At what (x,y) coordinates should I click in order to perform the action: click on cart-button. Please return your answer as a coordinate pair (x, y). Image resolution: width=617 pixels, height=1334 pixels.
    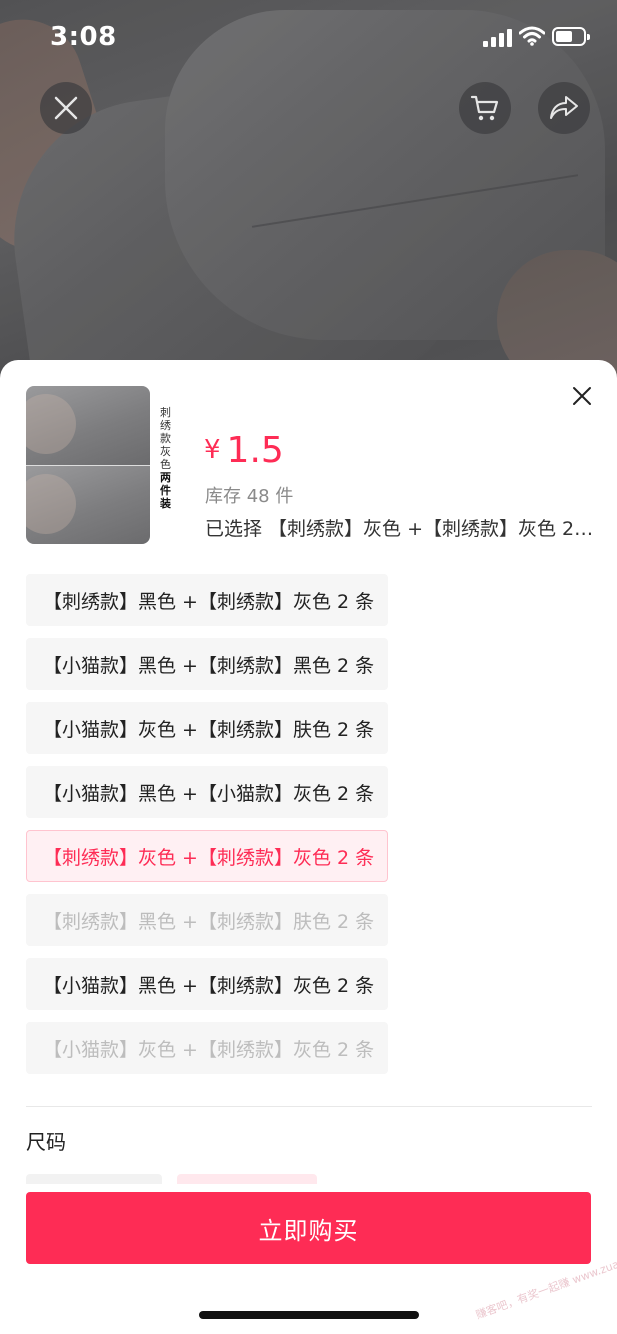
    Looking at the image, I should click on (485, 108).